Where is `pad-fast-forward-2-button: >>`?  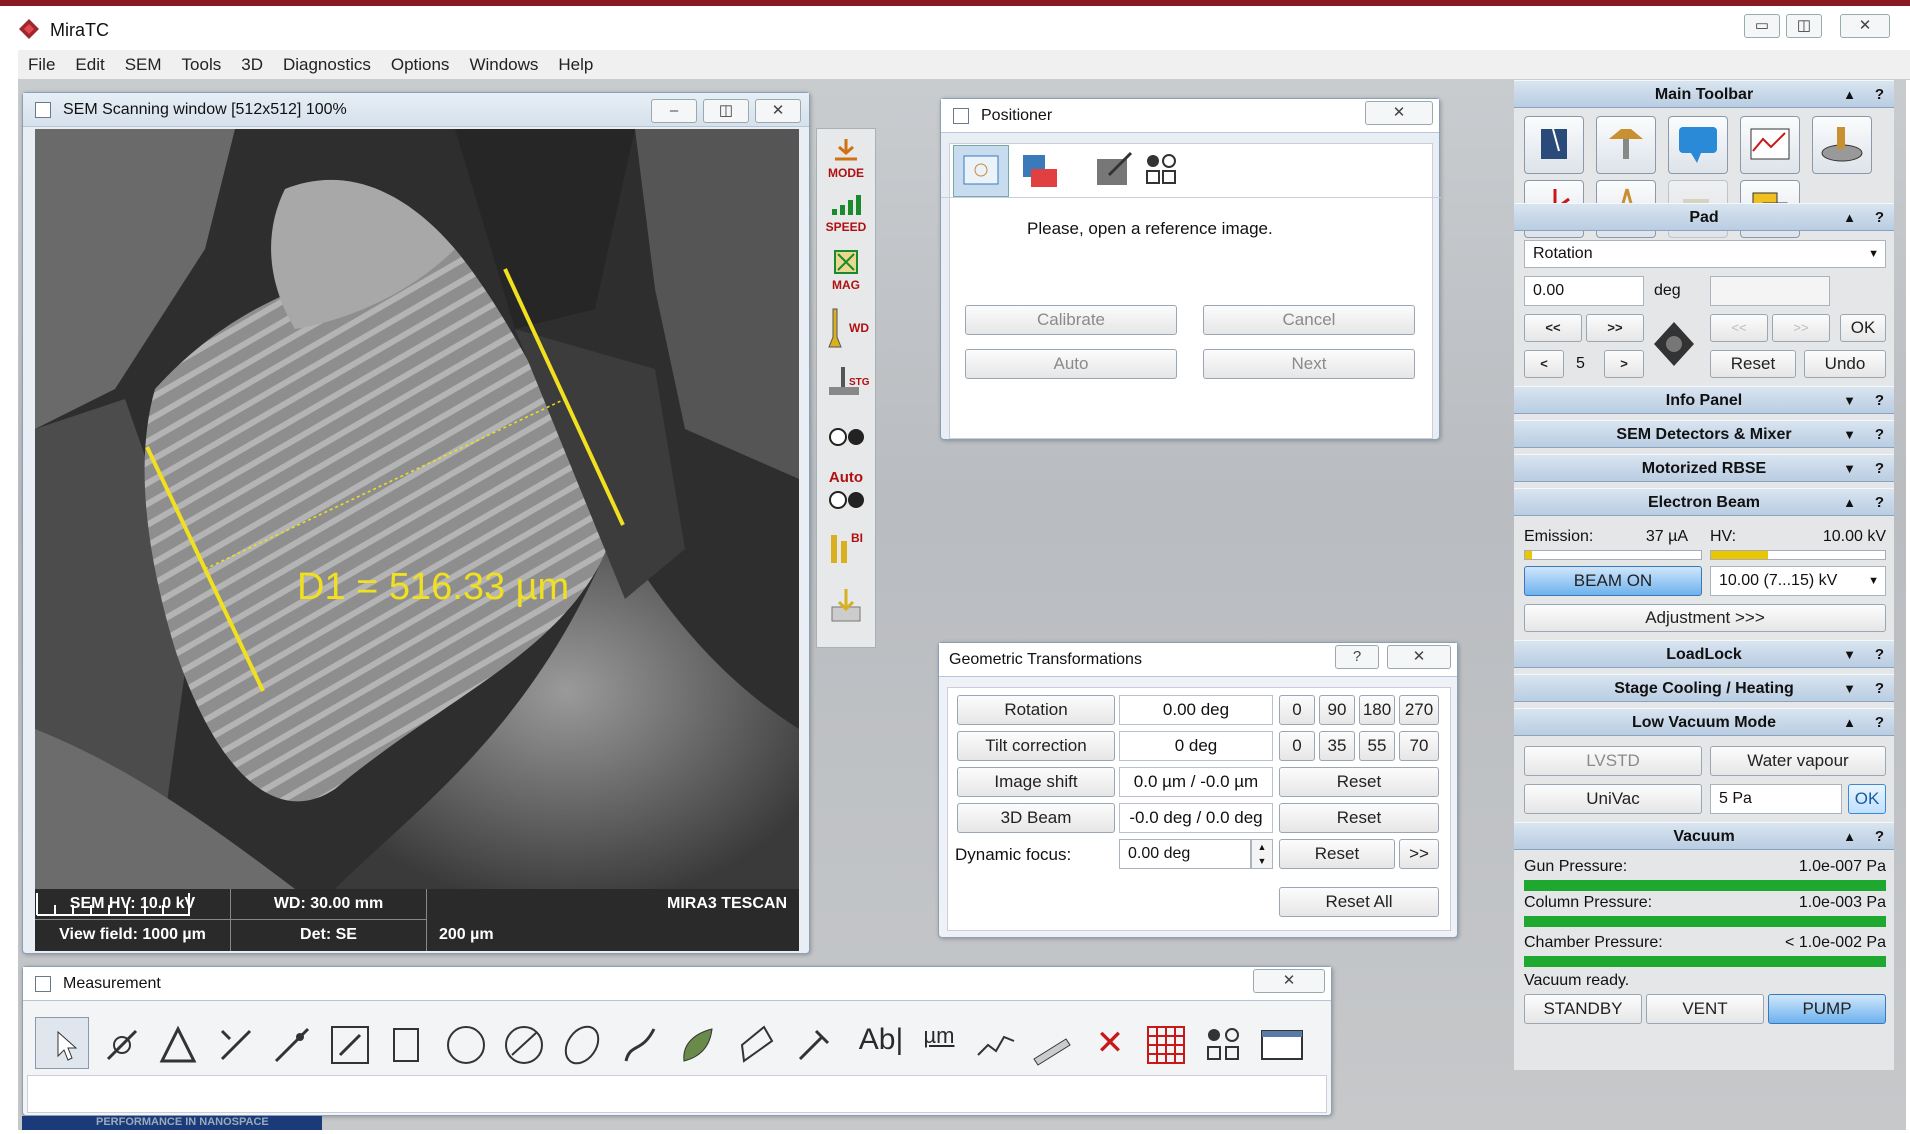
pad-fast-forward-2-button: >> is located at coordinates (1801, 328).